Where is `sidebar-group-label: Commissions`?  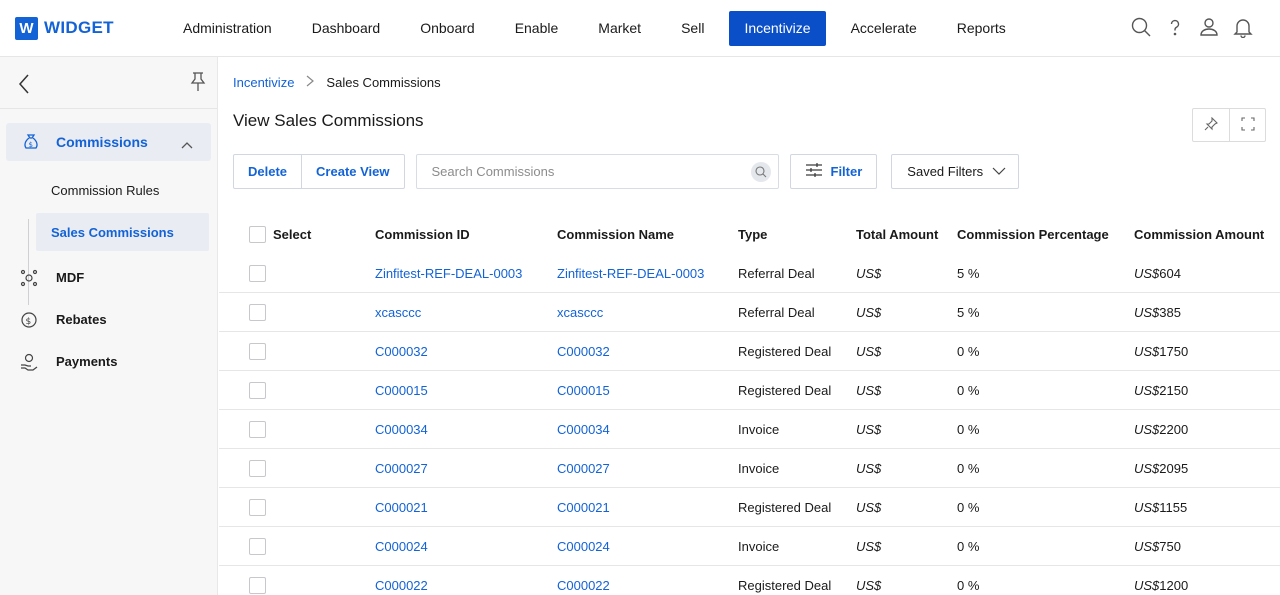
sidebar-group-label: Commissions is located at coordinates (102, 142).